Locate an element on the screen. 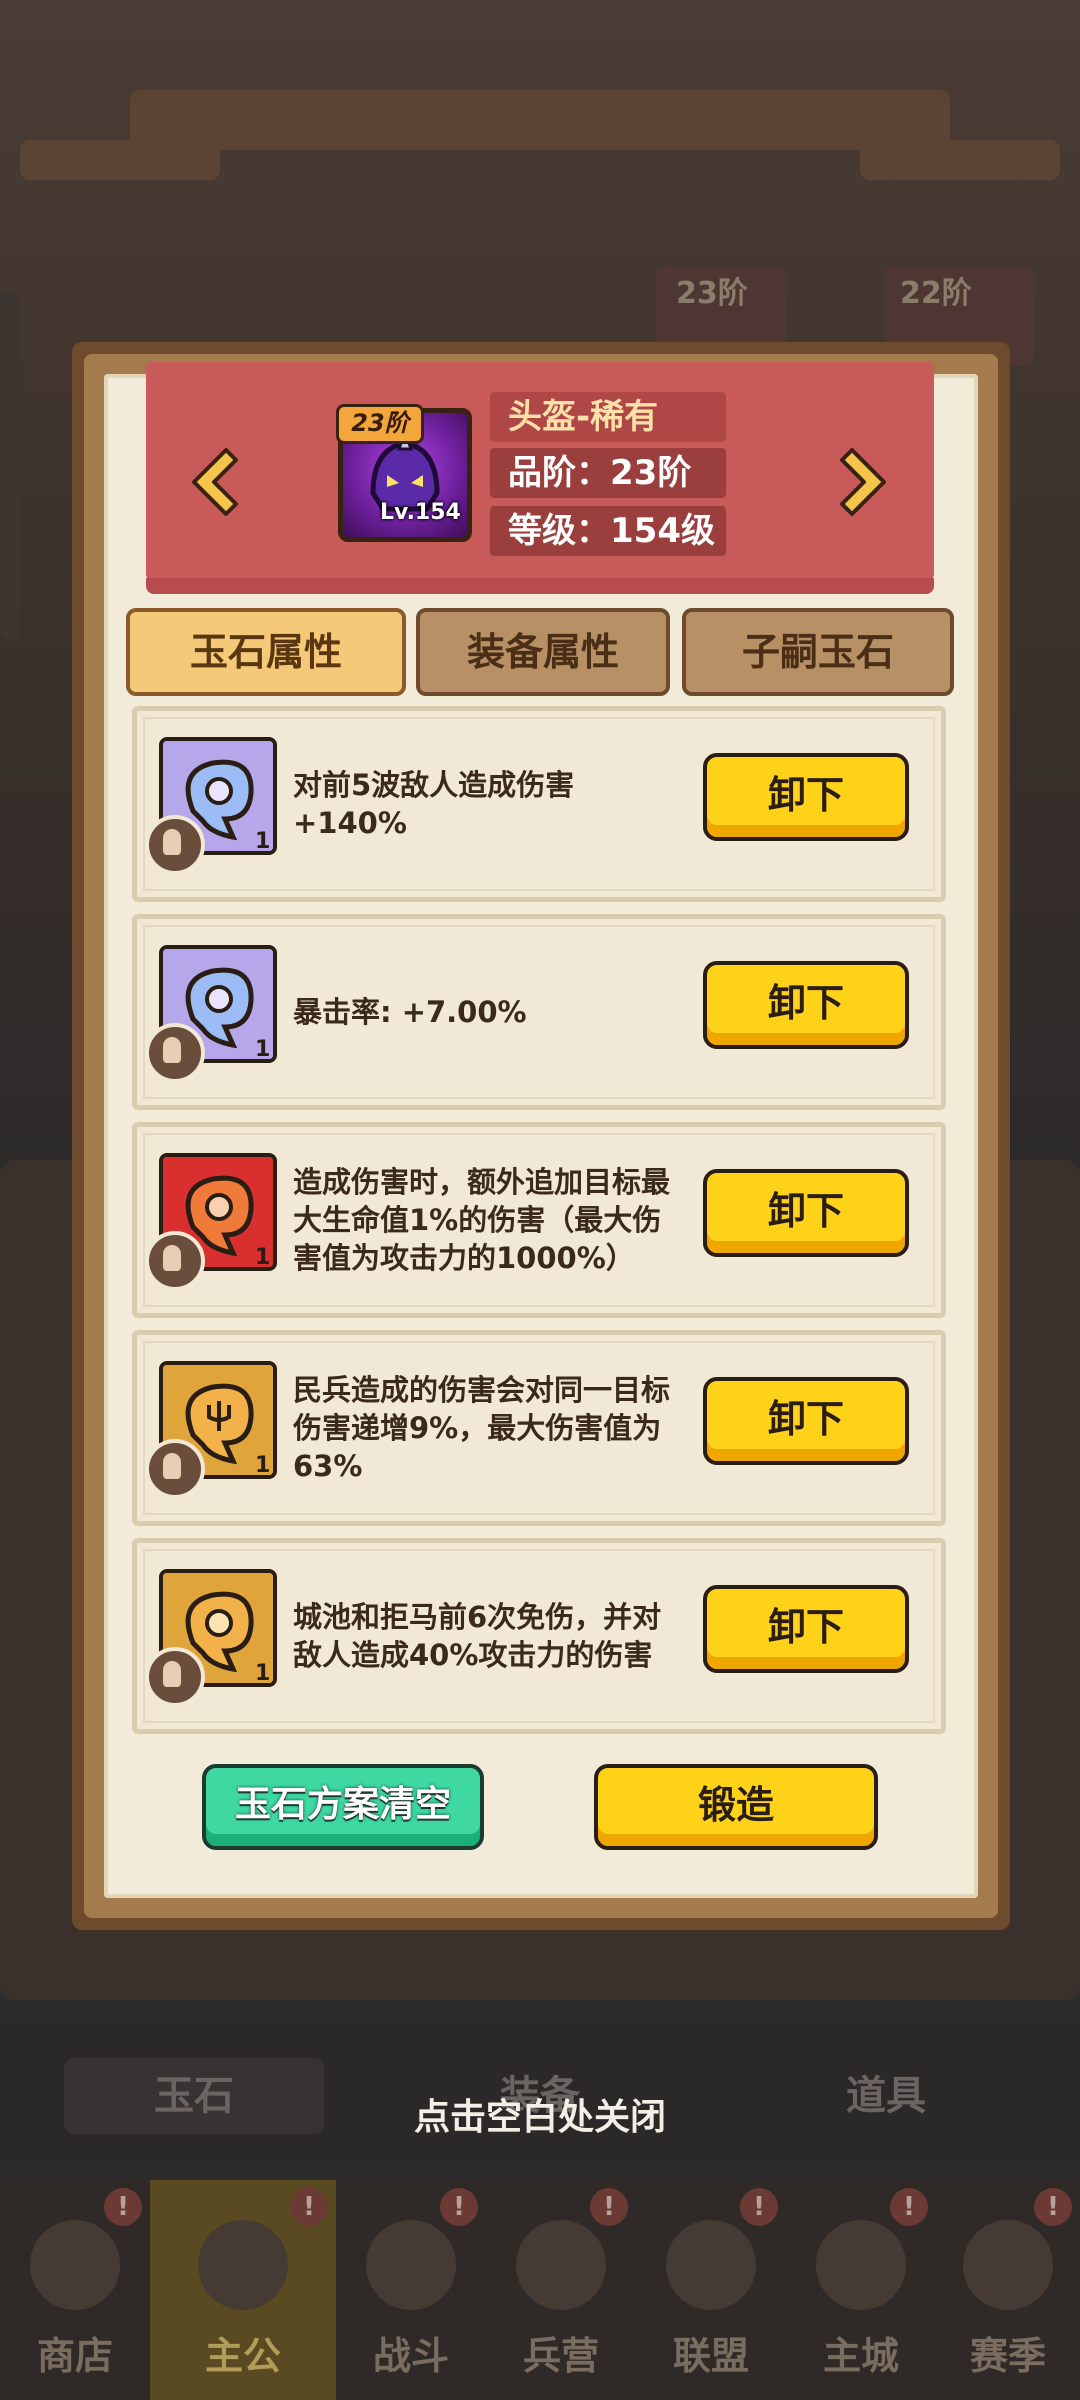 This screenshot has height=2400, width=1080. gem-description: 民兵造成的伤害会对同一目标伤害递增9%，最大伤害值为63% is located at coordinates (482, 1428).